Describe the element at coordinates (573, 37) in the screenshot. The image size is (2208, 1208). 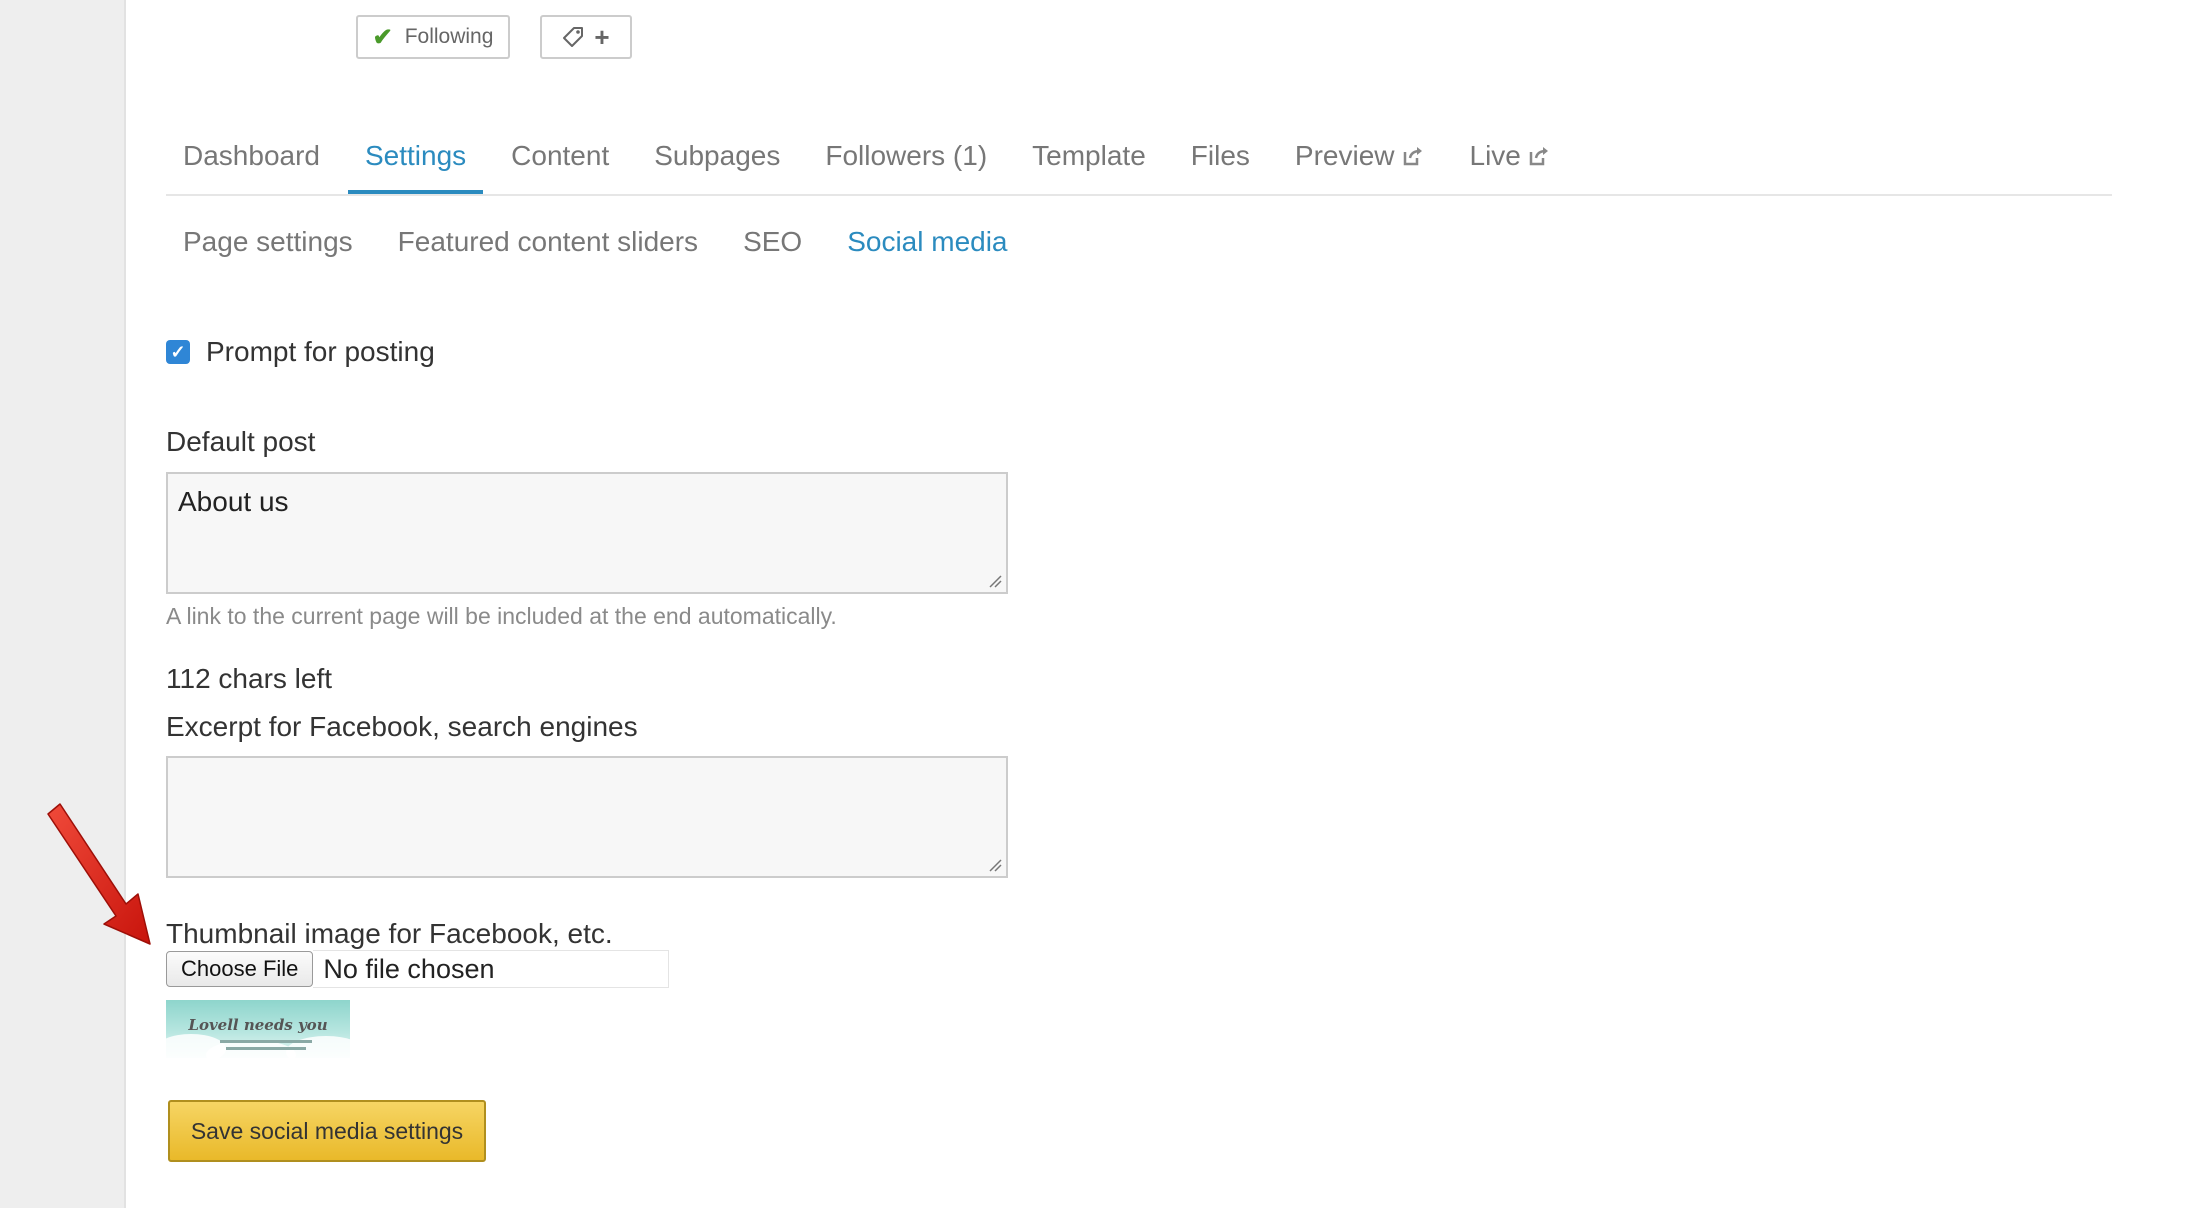
I see `tag-icon` at that location.